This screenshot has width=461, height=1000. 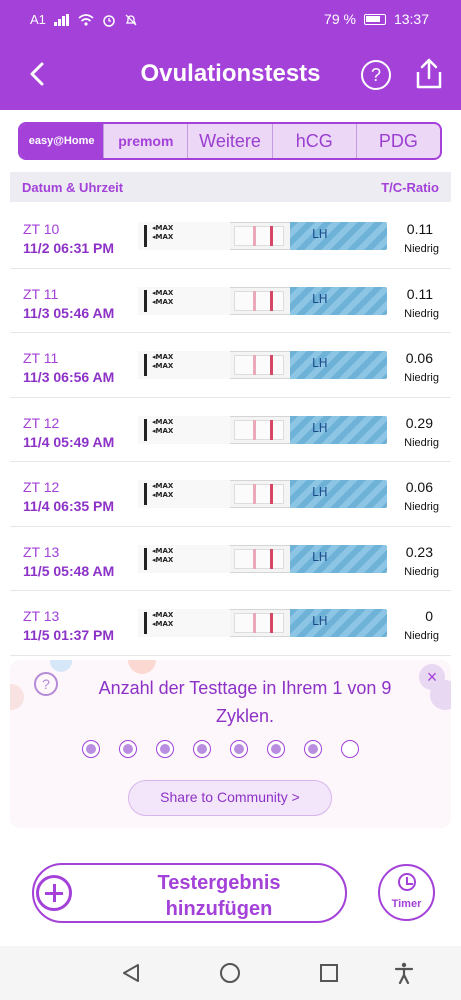 I want to click on tab-easy-at-home: easy@Home, so click(x=62, y=141).